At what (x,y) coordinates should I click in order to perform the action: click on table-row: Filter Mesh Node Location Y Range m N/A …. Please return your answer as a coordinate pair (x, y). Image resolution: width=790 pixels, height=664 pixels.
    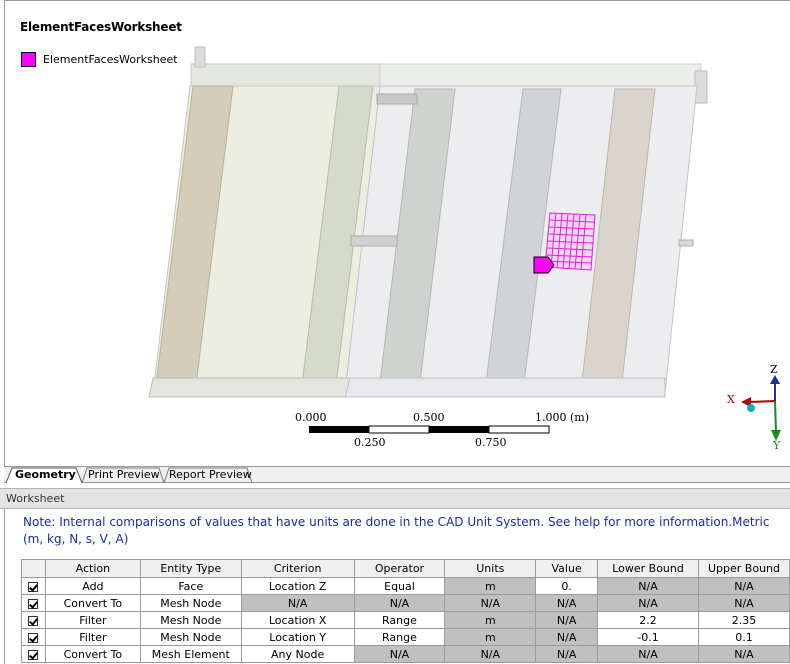
    Looking at the image, I should click on (405, 637).